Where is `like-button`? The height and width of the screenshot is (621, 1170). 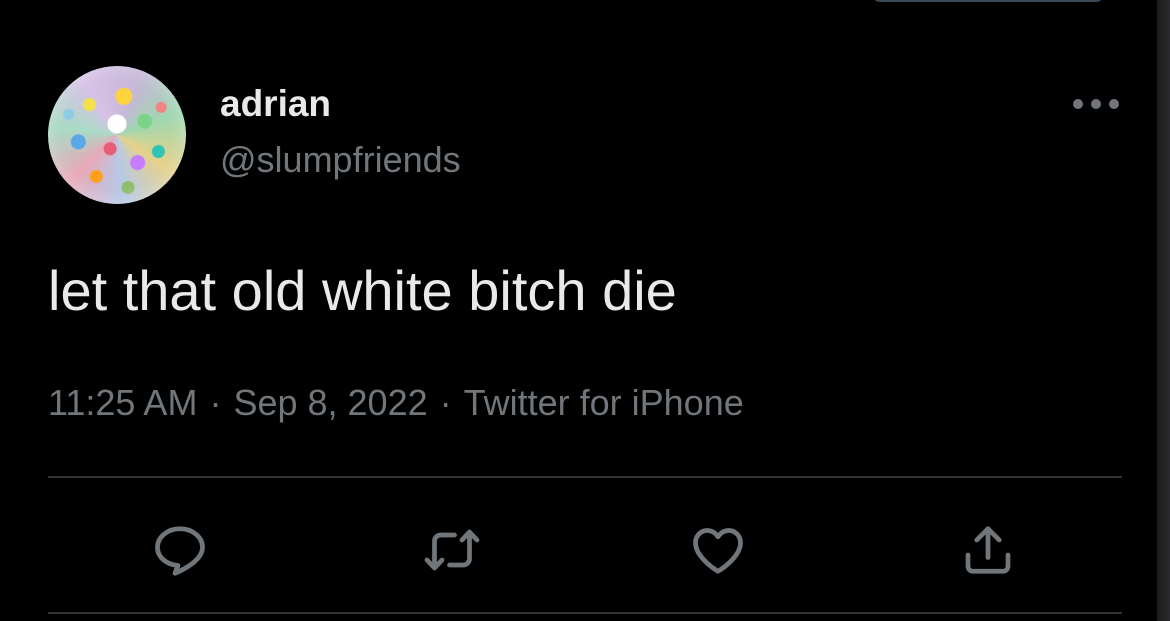
like-button is located at coordinates (718, 550).